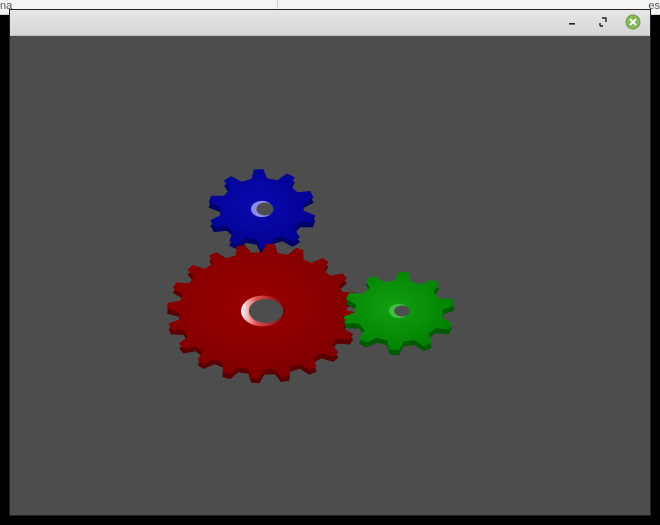  I want to click on blue-gear-hole, so click(265, 209).